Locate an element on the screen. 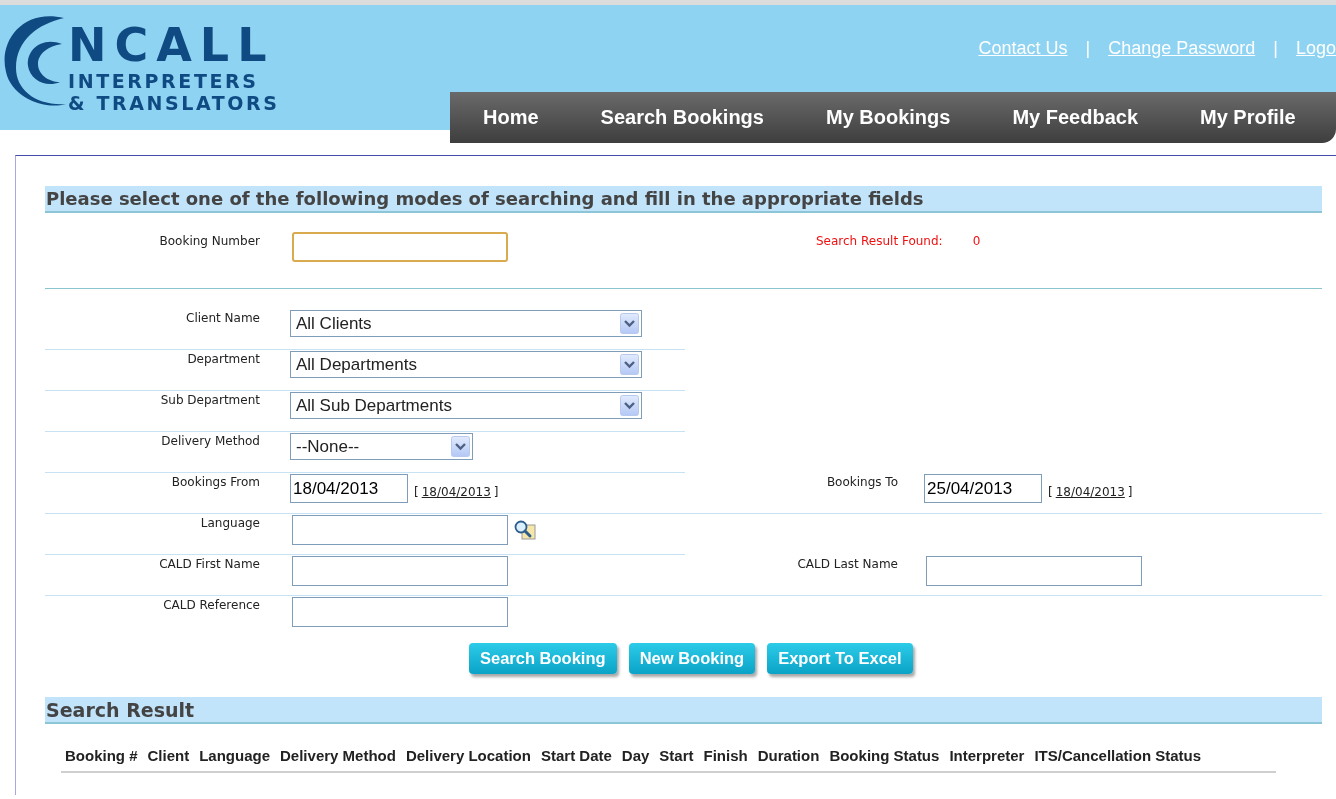 Image resolution: width=1336 pixels, height=799 pixels. field-label: CALD First Name is located at coordinates (209, 563).